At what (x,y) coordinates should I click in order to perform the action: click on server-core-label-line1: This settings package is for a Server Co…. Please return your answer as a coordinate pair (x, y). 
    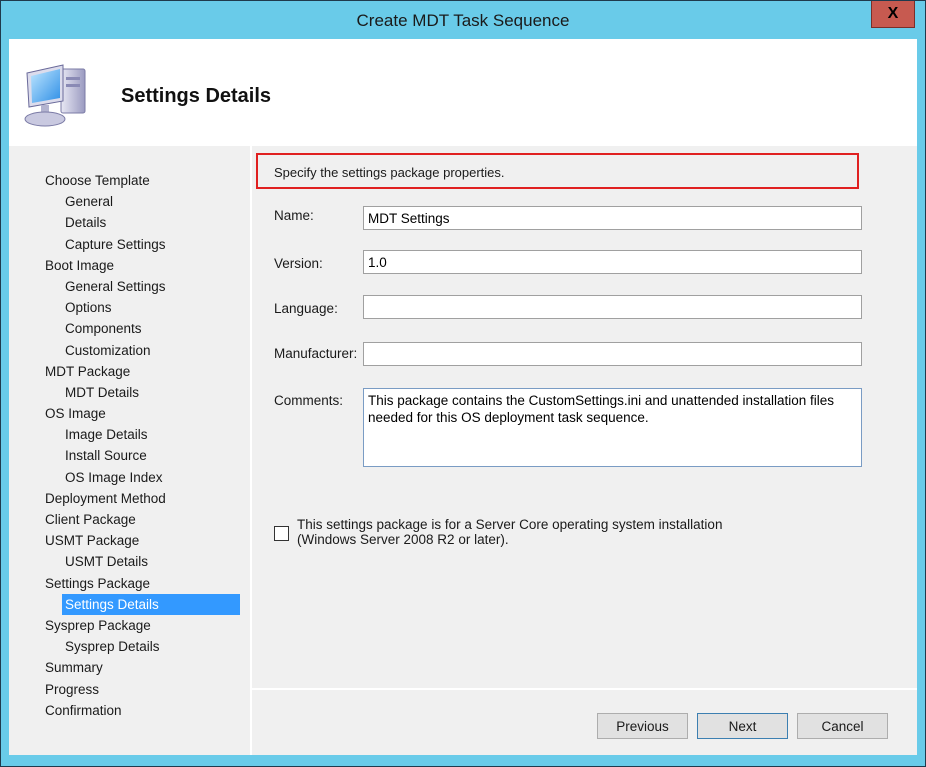
    Looking at the image, I should click on (510, 524).